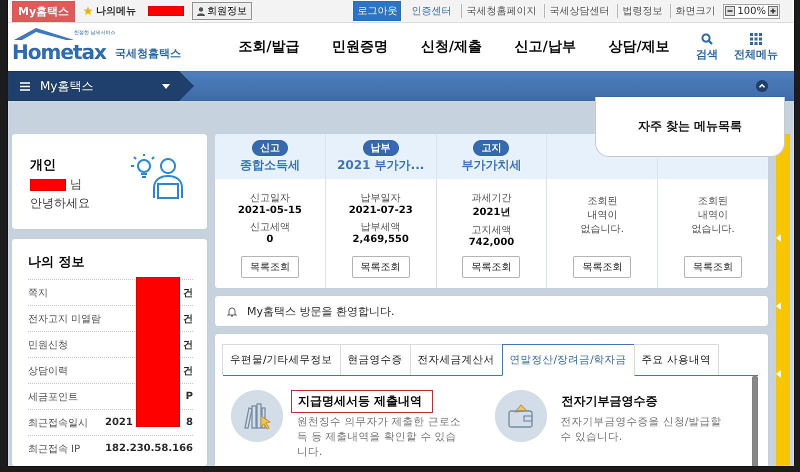 The width and height of the screenshot is (800, 472). Describe the element at coordinates (362, 401) in the screenshot. I see `service-title: 지급명세서등 제출내역` at that location.